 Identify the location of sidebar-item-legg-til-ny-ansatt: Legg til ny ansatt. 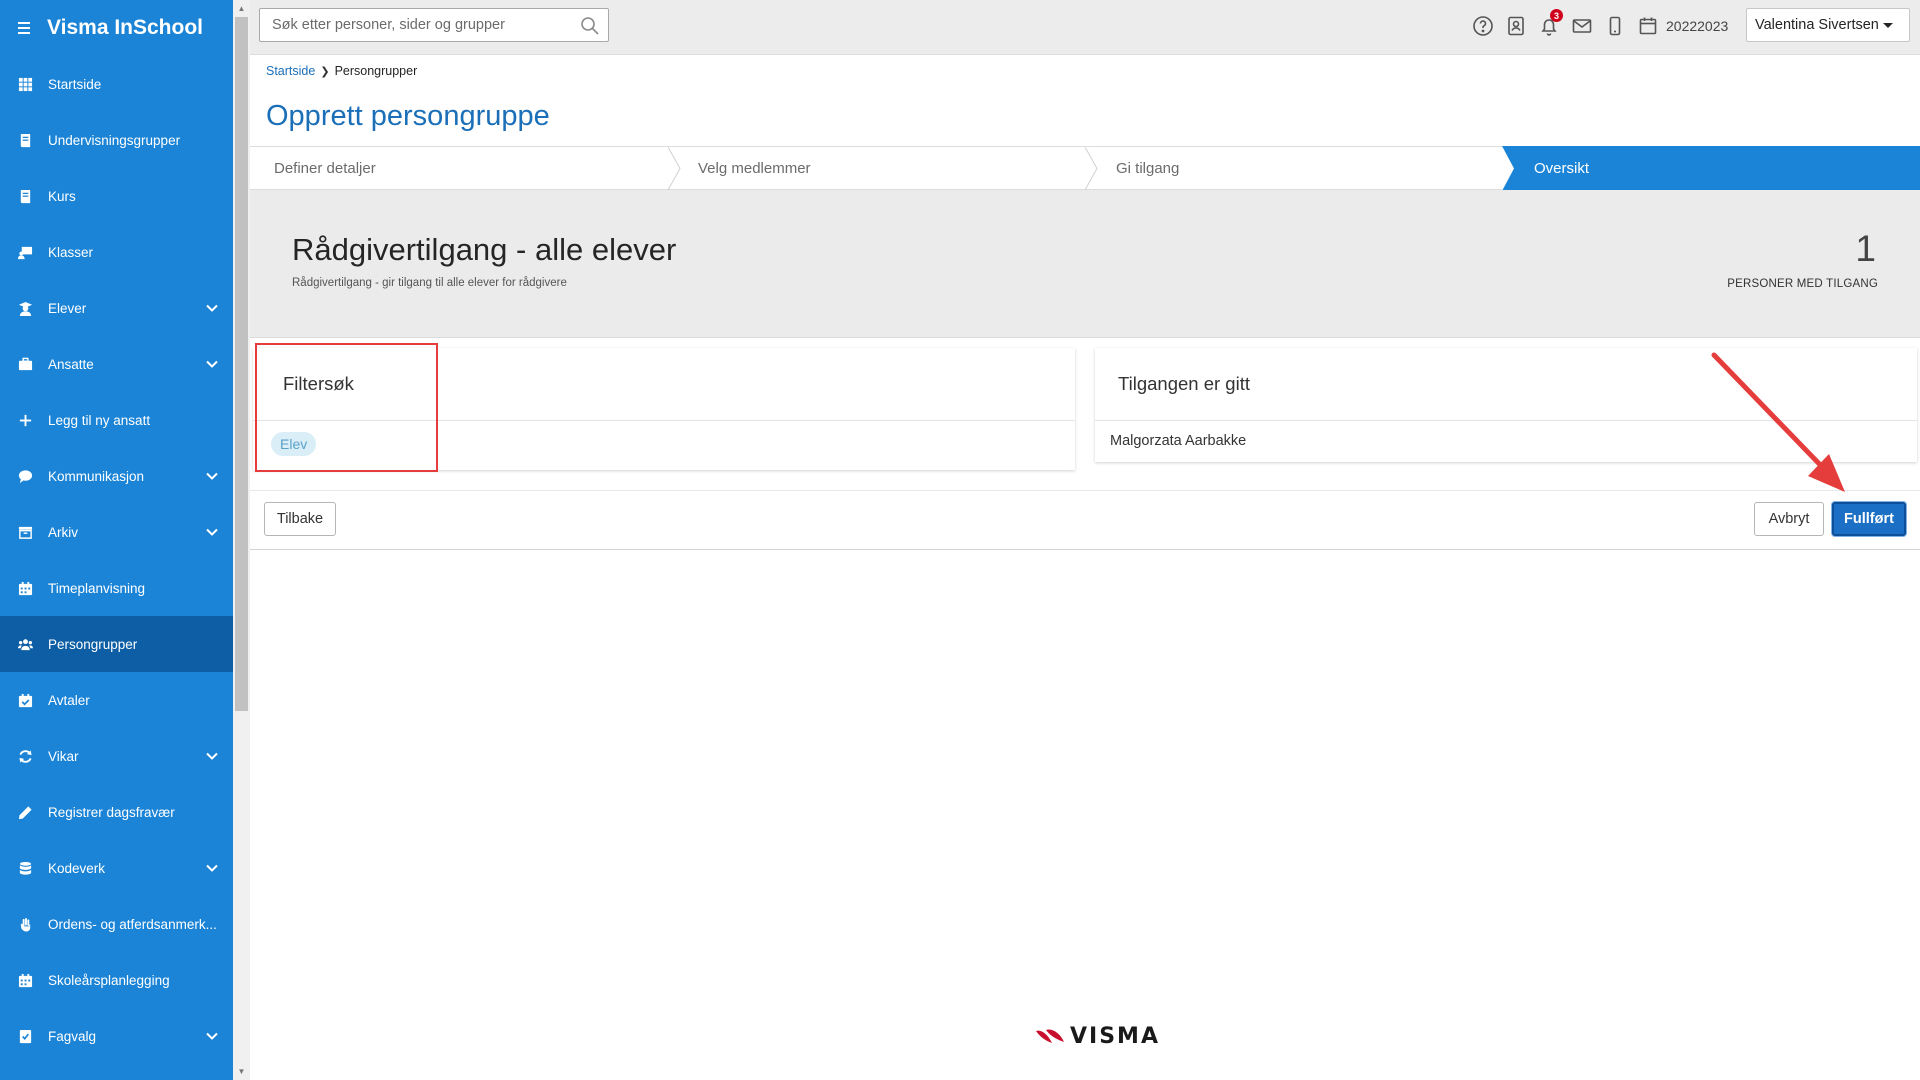
(116, 420).